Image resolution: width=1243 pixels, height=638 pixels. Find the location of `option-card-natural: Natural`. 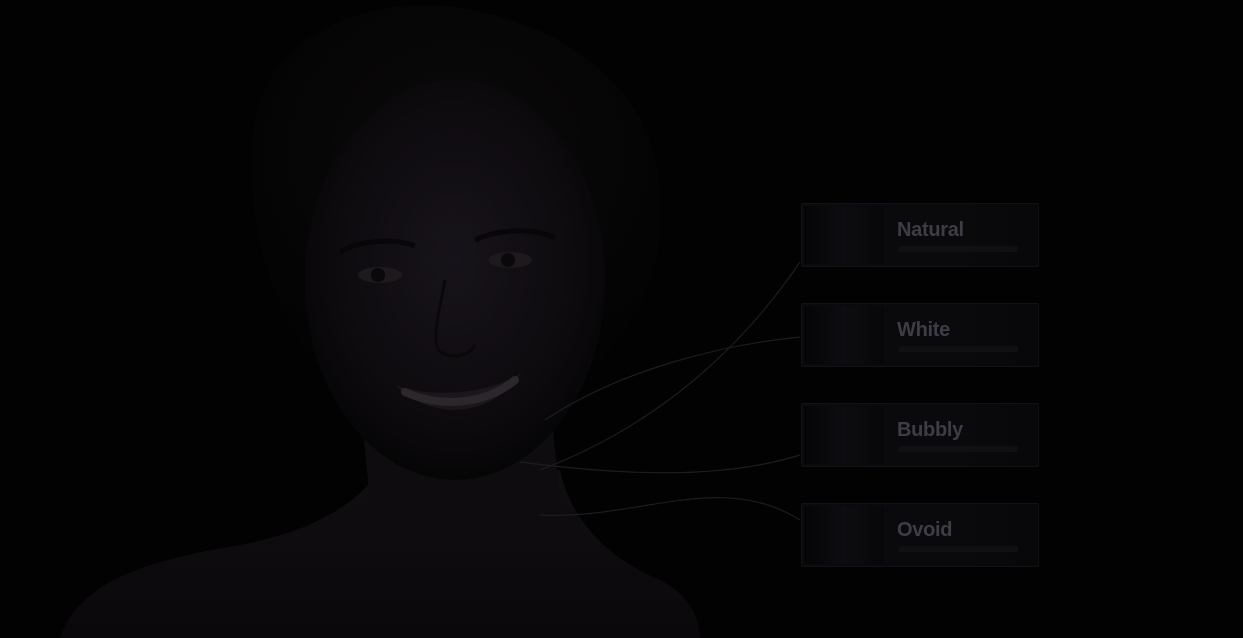

option-card-natural: Natural is located at coordinates (920, 235).